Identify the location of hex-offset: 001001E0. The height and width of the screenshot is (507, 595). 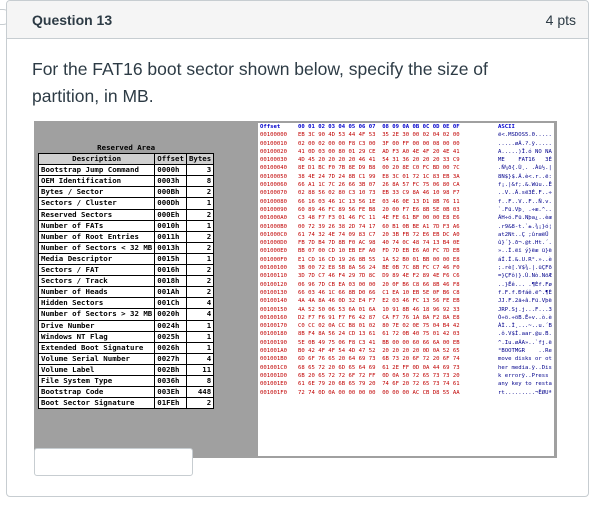
(273, 384).